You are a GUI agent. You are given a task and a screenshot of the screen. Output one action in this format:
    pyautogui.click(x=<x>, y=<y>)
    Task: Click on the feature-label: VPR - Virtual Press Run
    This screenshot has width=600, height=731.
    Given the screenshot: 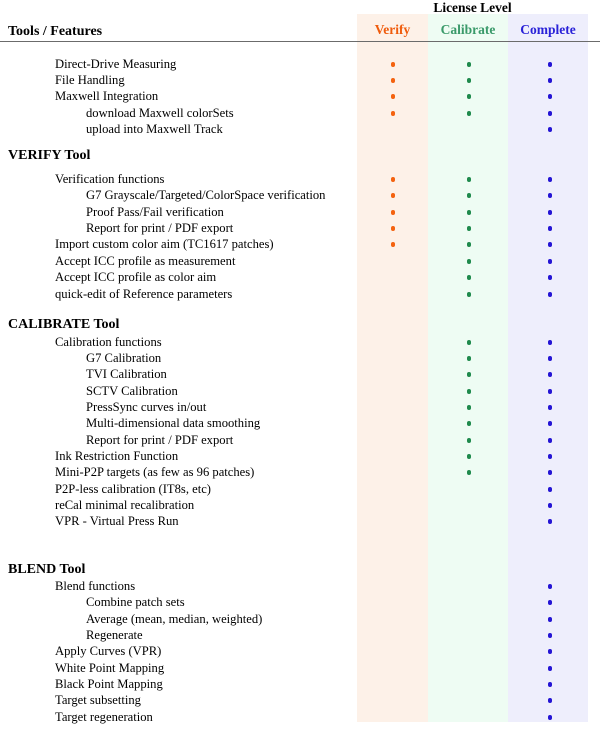 What is the action you would take?
    pyautogui.click(x=117, y=521)
    